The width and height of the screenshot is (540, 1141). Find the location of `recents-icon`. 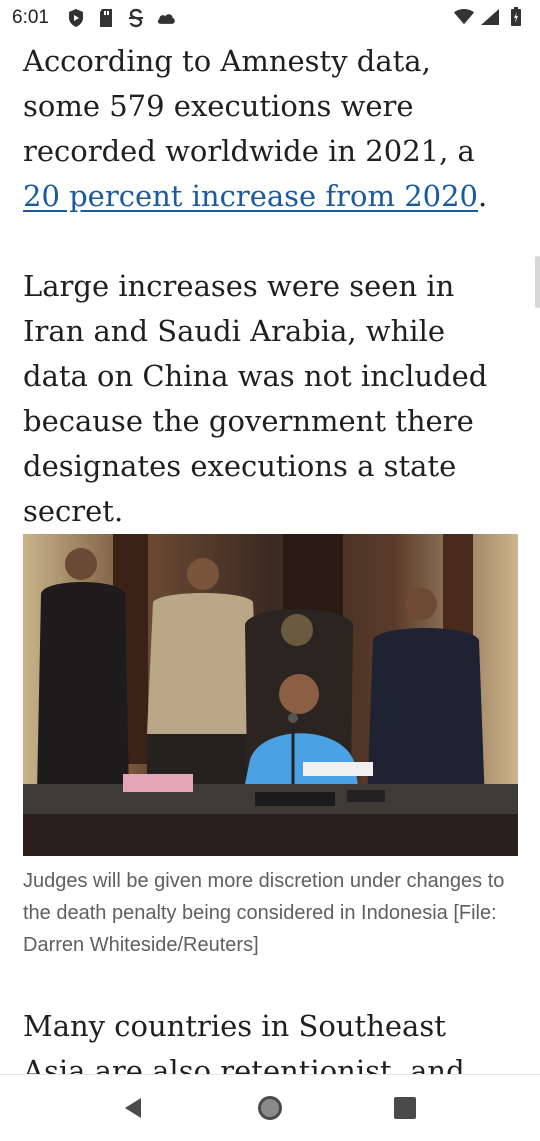

recents-icon is located at coordinates (405, 1108).